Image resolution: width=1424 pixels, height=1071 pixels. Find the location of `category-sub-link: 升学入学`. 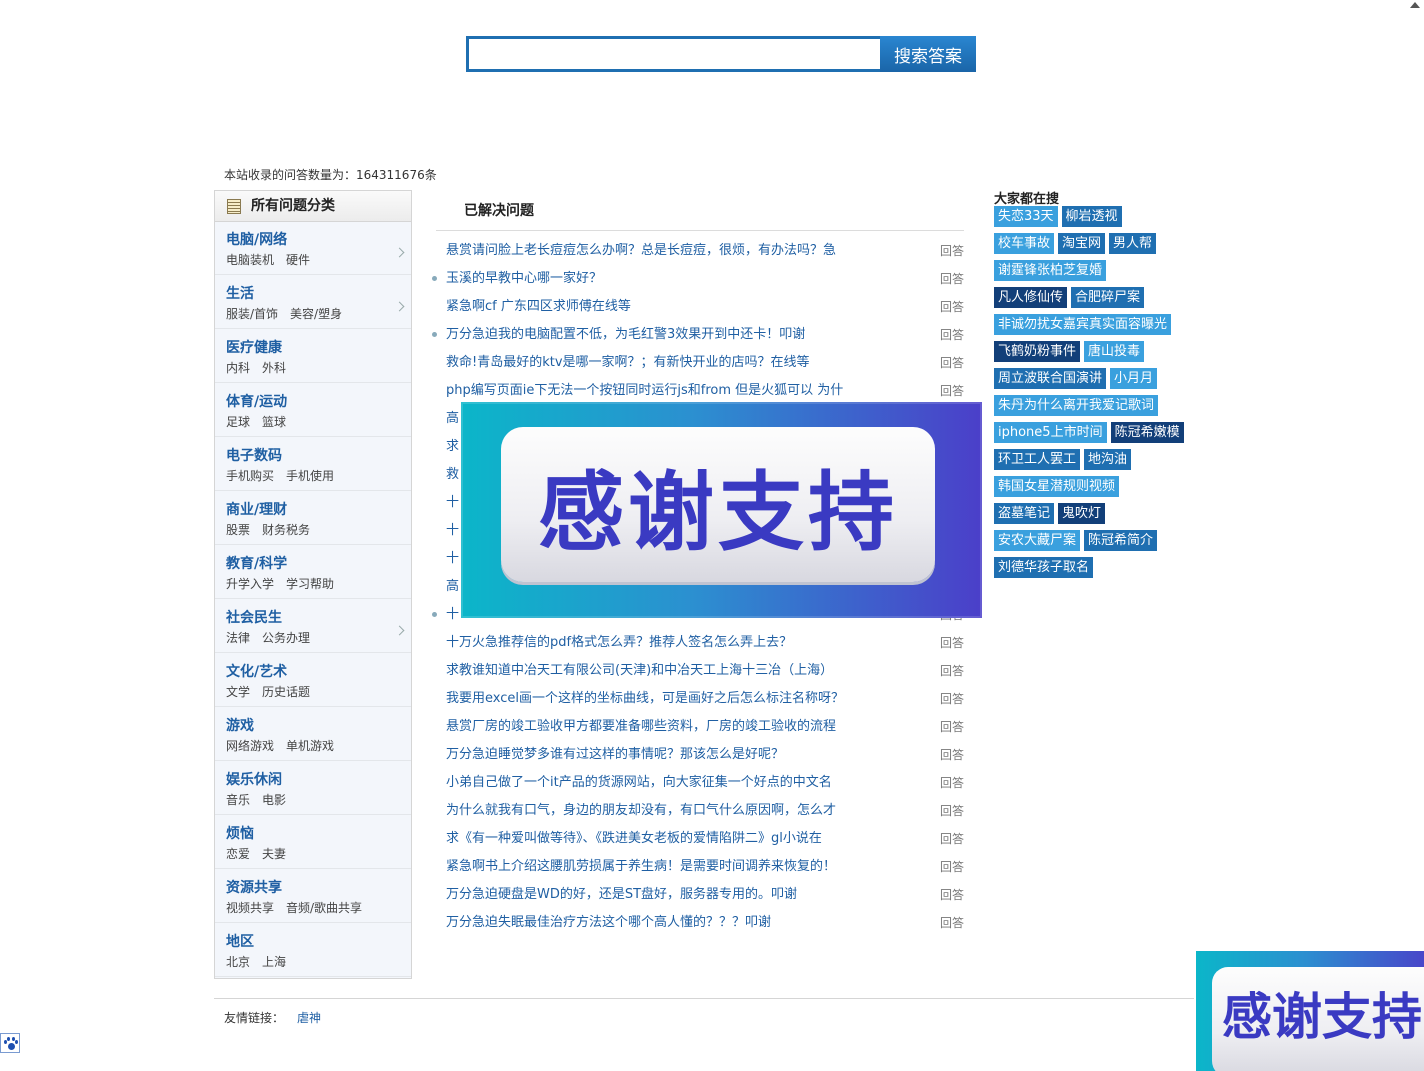

category-sub-link: 升学入学 is located at coordinates (250, 584).